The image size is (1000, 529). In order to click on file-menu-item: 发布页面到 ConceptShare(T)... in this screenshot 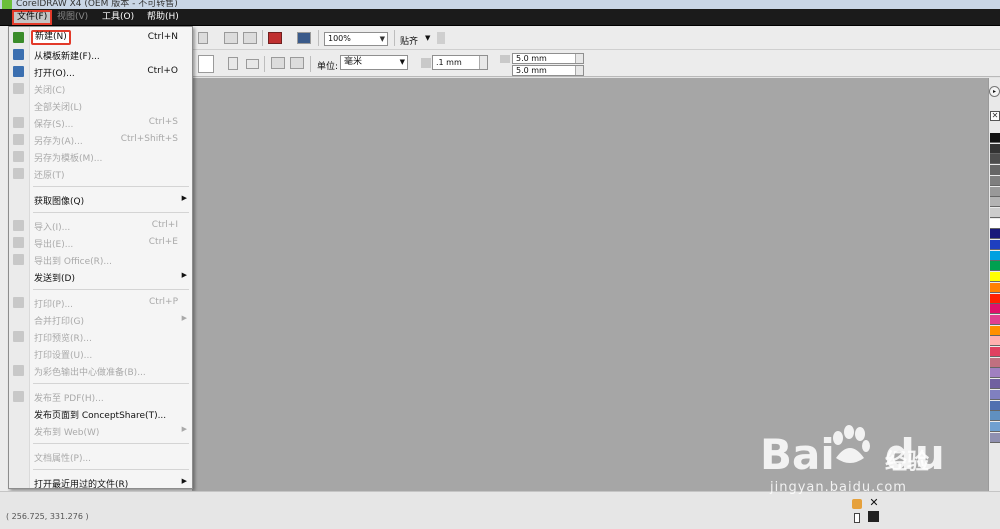, I will do `click(100, 413)`.